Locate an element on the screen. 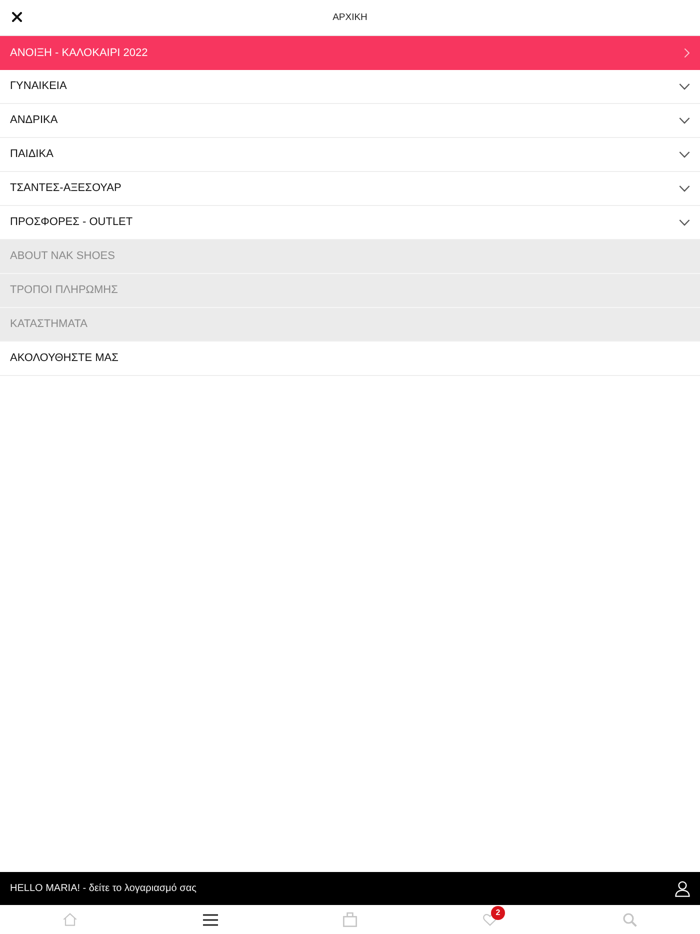 This screenshot has width=700, height=934. chevron-right-icon is located at coordinates (687, 53).